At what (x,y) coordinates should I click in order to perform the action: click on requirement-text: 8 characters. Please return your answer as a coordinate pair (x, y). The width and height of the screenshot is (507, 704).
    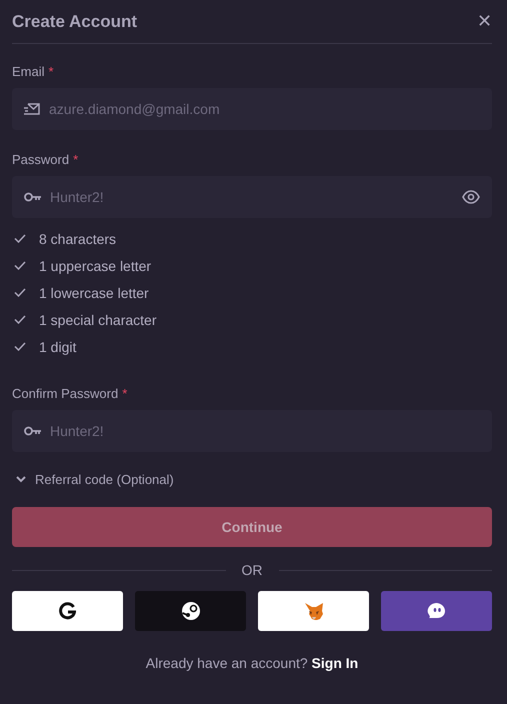
    Looking at the image, I should click on (77, 238).